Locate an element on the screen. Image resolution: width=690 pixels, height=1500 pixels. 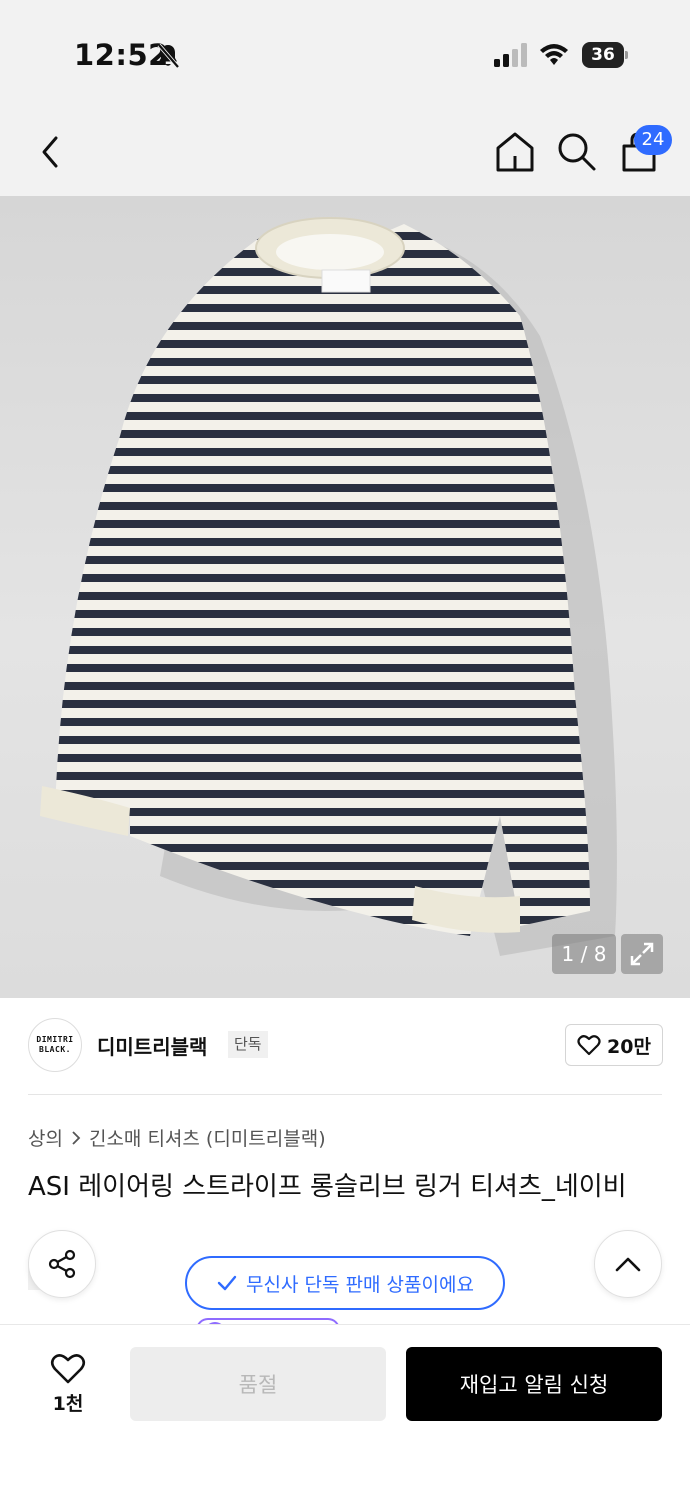
soldout-button: 품절 is located at coordinates (258, 1384).